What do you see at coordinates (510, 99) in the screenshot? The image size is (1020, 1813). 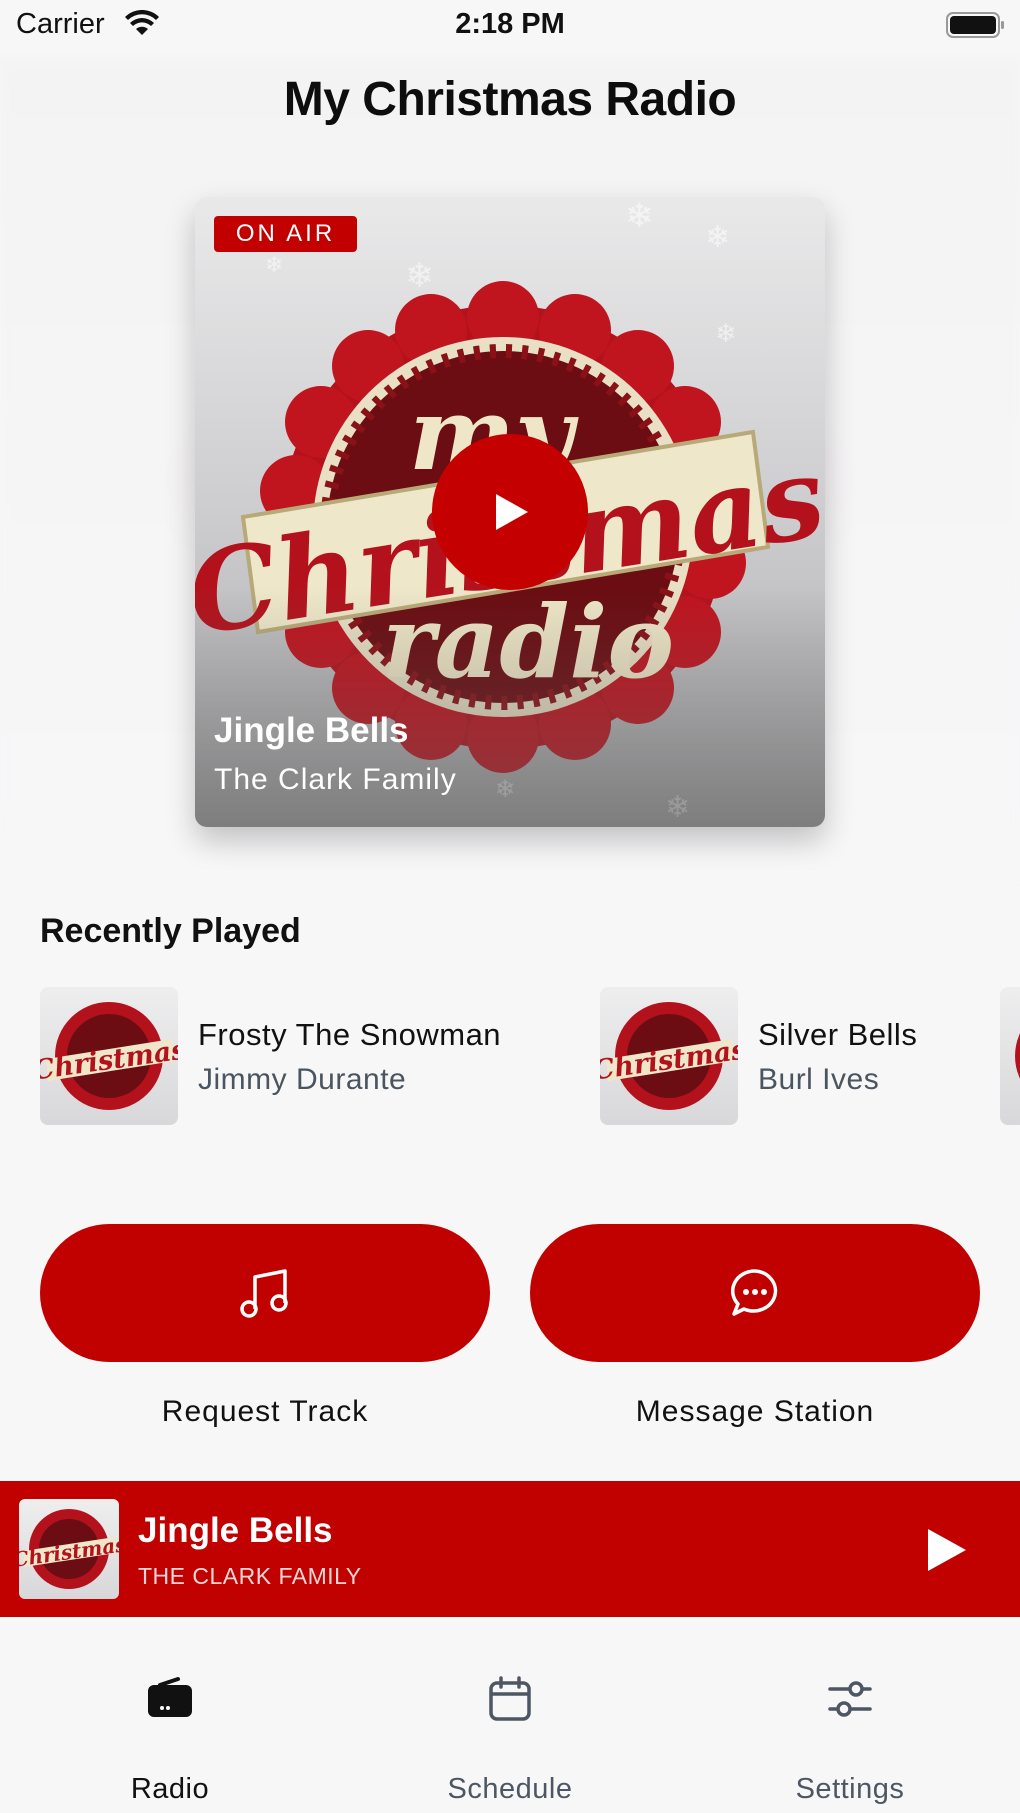 I see `page-title: My Christmas Radio` at bounding box center [510, 99].